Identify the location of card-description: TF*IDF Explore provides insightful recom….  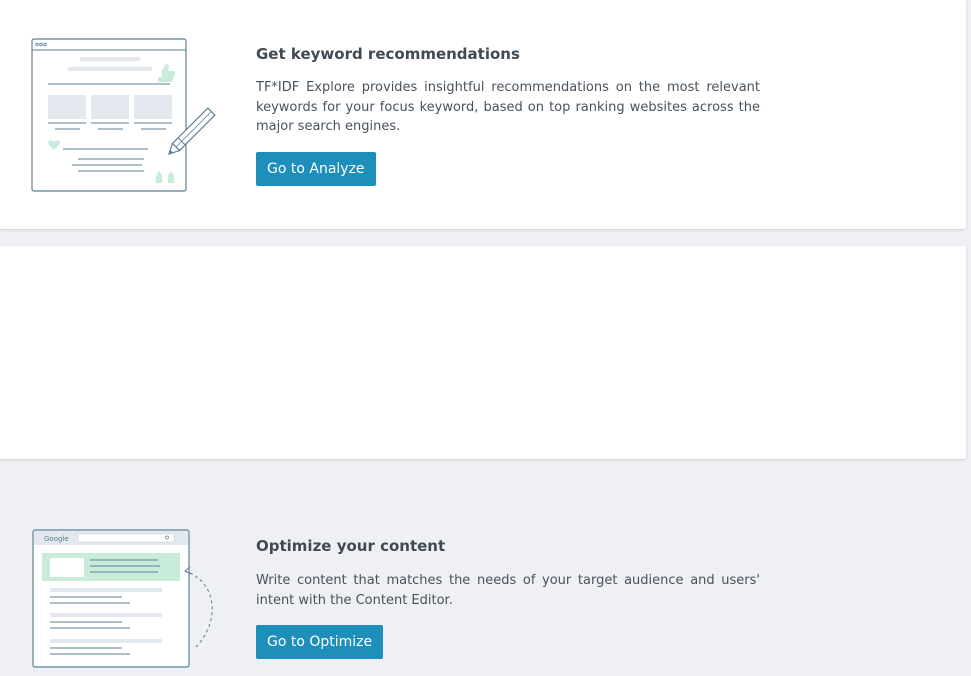
(508, 107).